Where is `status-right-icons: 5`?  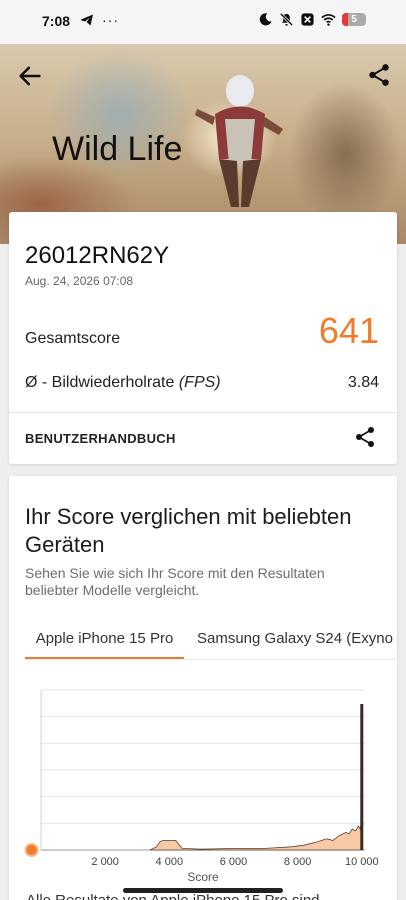
status-right-icons: 5 is located at coordinates (312, 19).